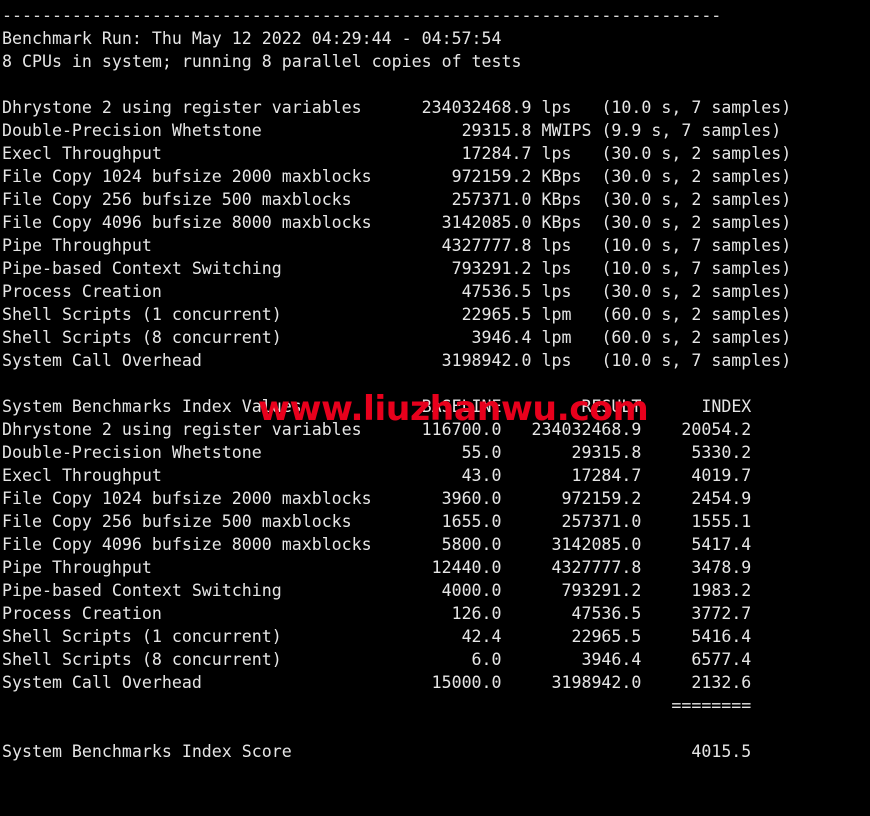 The width and height of the screenshot is (870, 816). What do you see at coordinates (571, 429) in the screenshot?
I see `index-row-result: 234032468.9` at bounding box center [571, 429].